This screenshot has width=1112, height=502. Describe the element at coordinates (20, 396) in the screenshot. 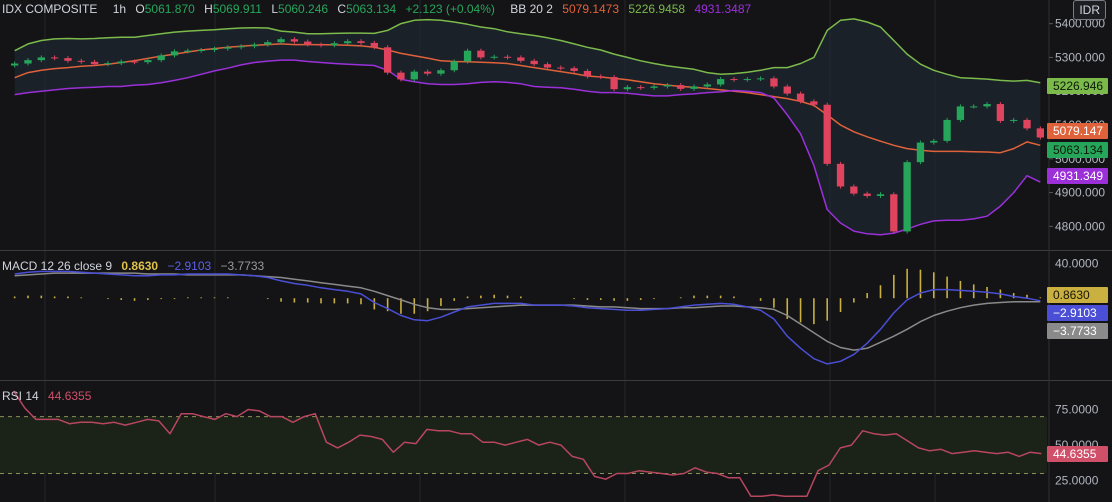

I see `rsi-label: RSI 14` at that location.